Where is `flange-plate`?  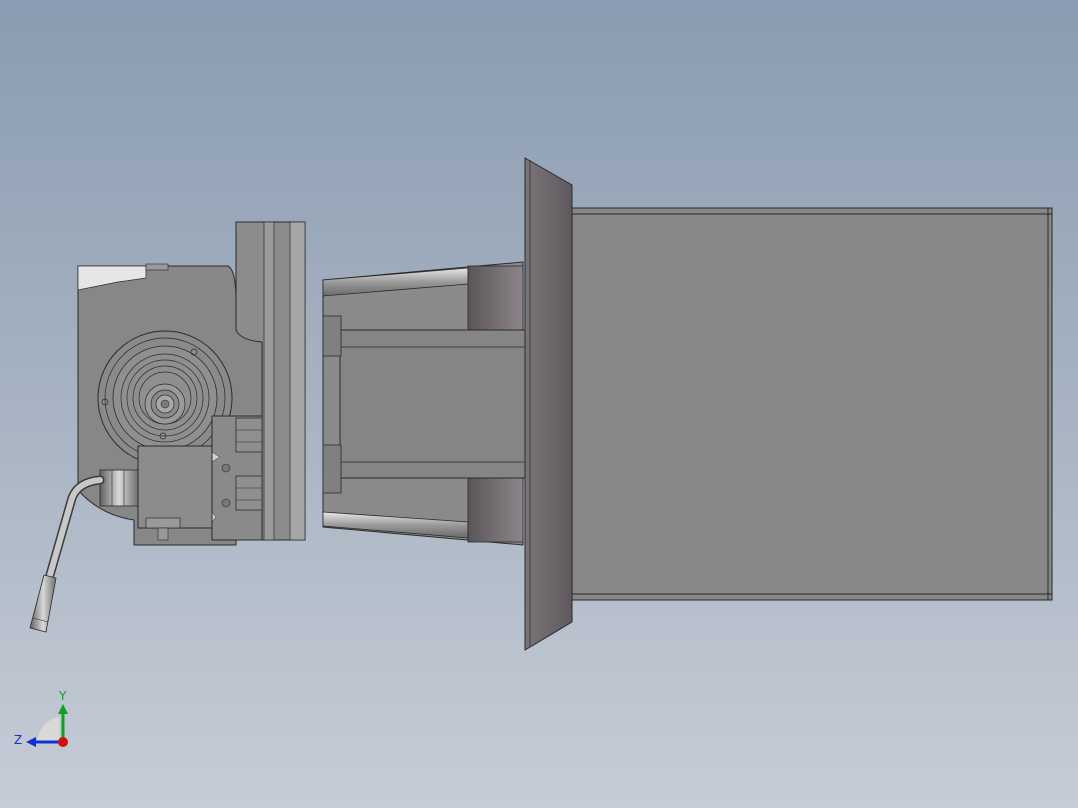 flange-plate is located at coordinates (548, 404).